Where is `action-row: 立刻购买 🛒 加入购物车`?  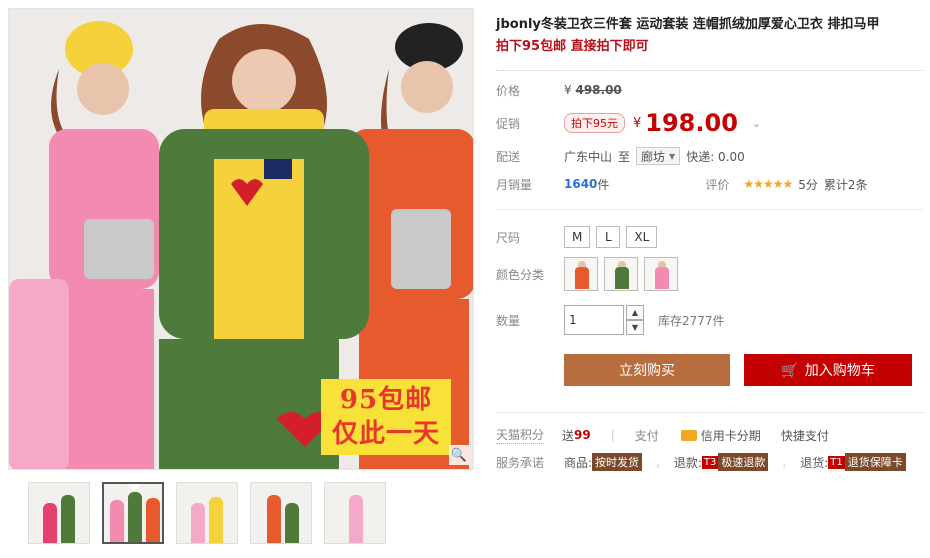 action-row: 立刻购买 🛒 加入购物车 is located at coordinates (710, 370).